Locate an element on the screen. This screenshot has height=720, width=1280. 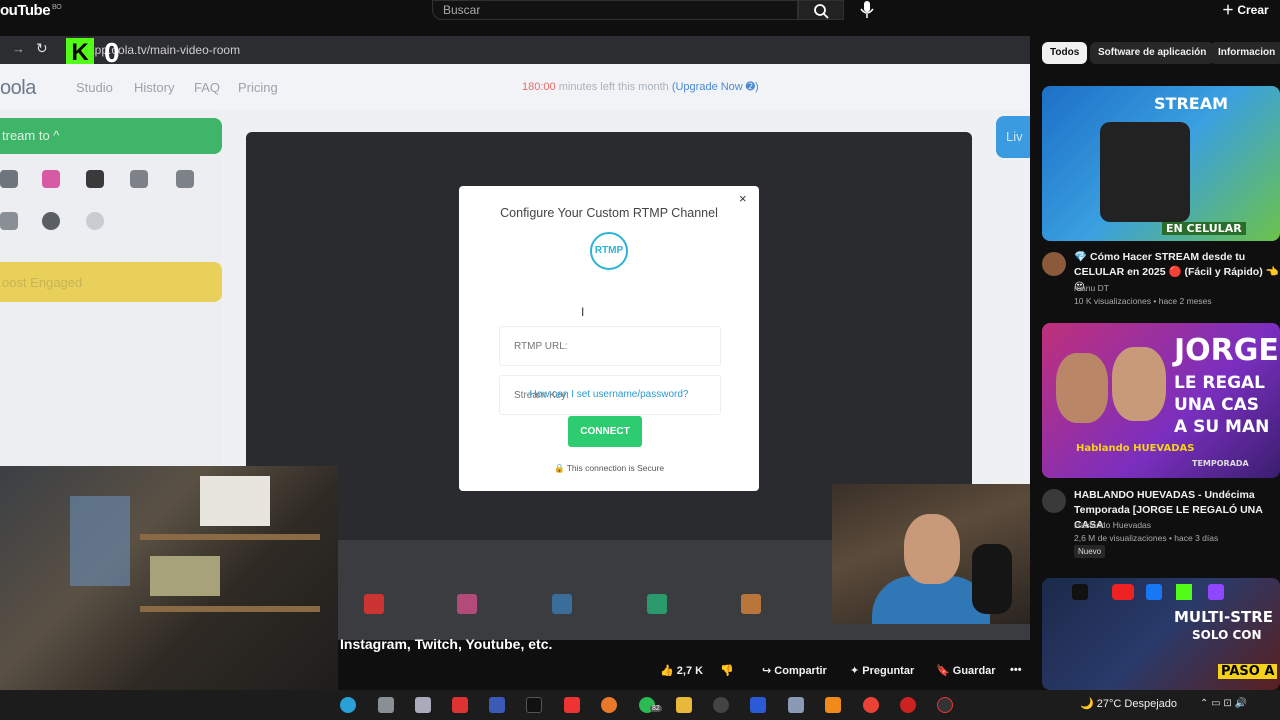
share-icon: ↪ is located at coordinates (768, 671).